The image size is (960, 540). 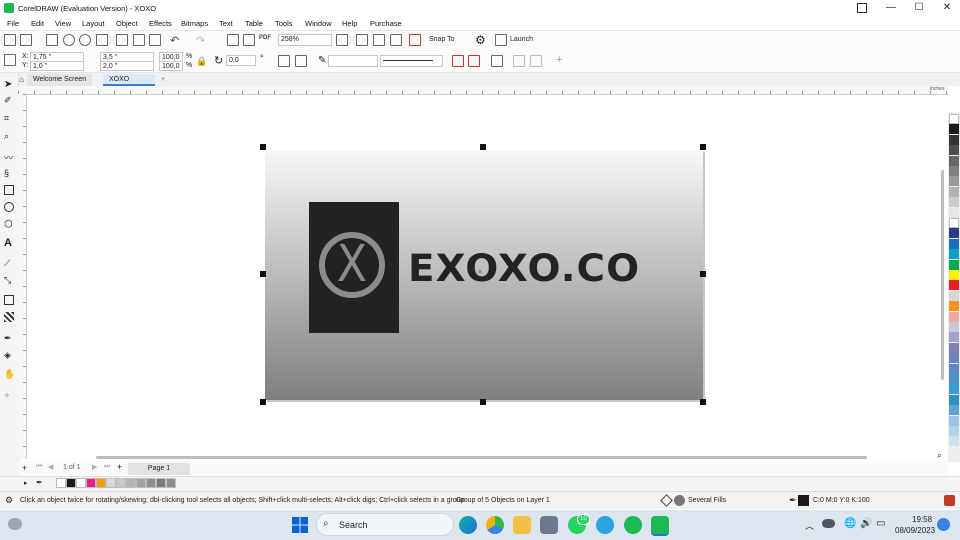 I want to click on ungroup-icon, so click(x=458, y=61).